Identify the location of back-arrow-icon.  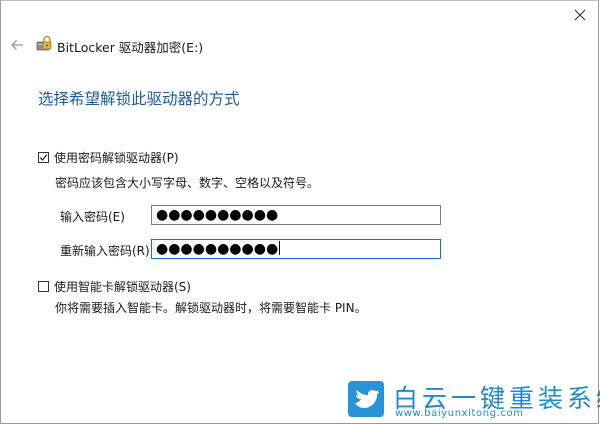
(17, 45).